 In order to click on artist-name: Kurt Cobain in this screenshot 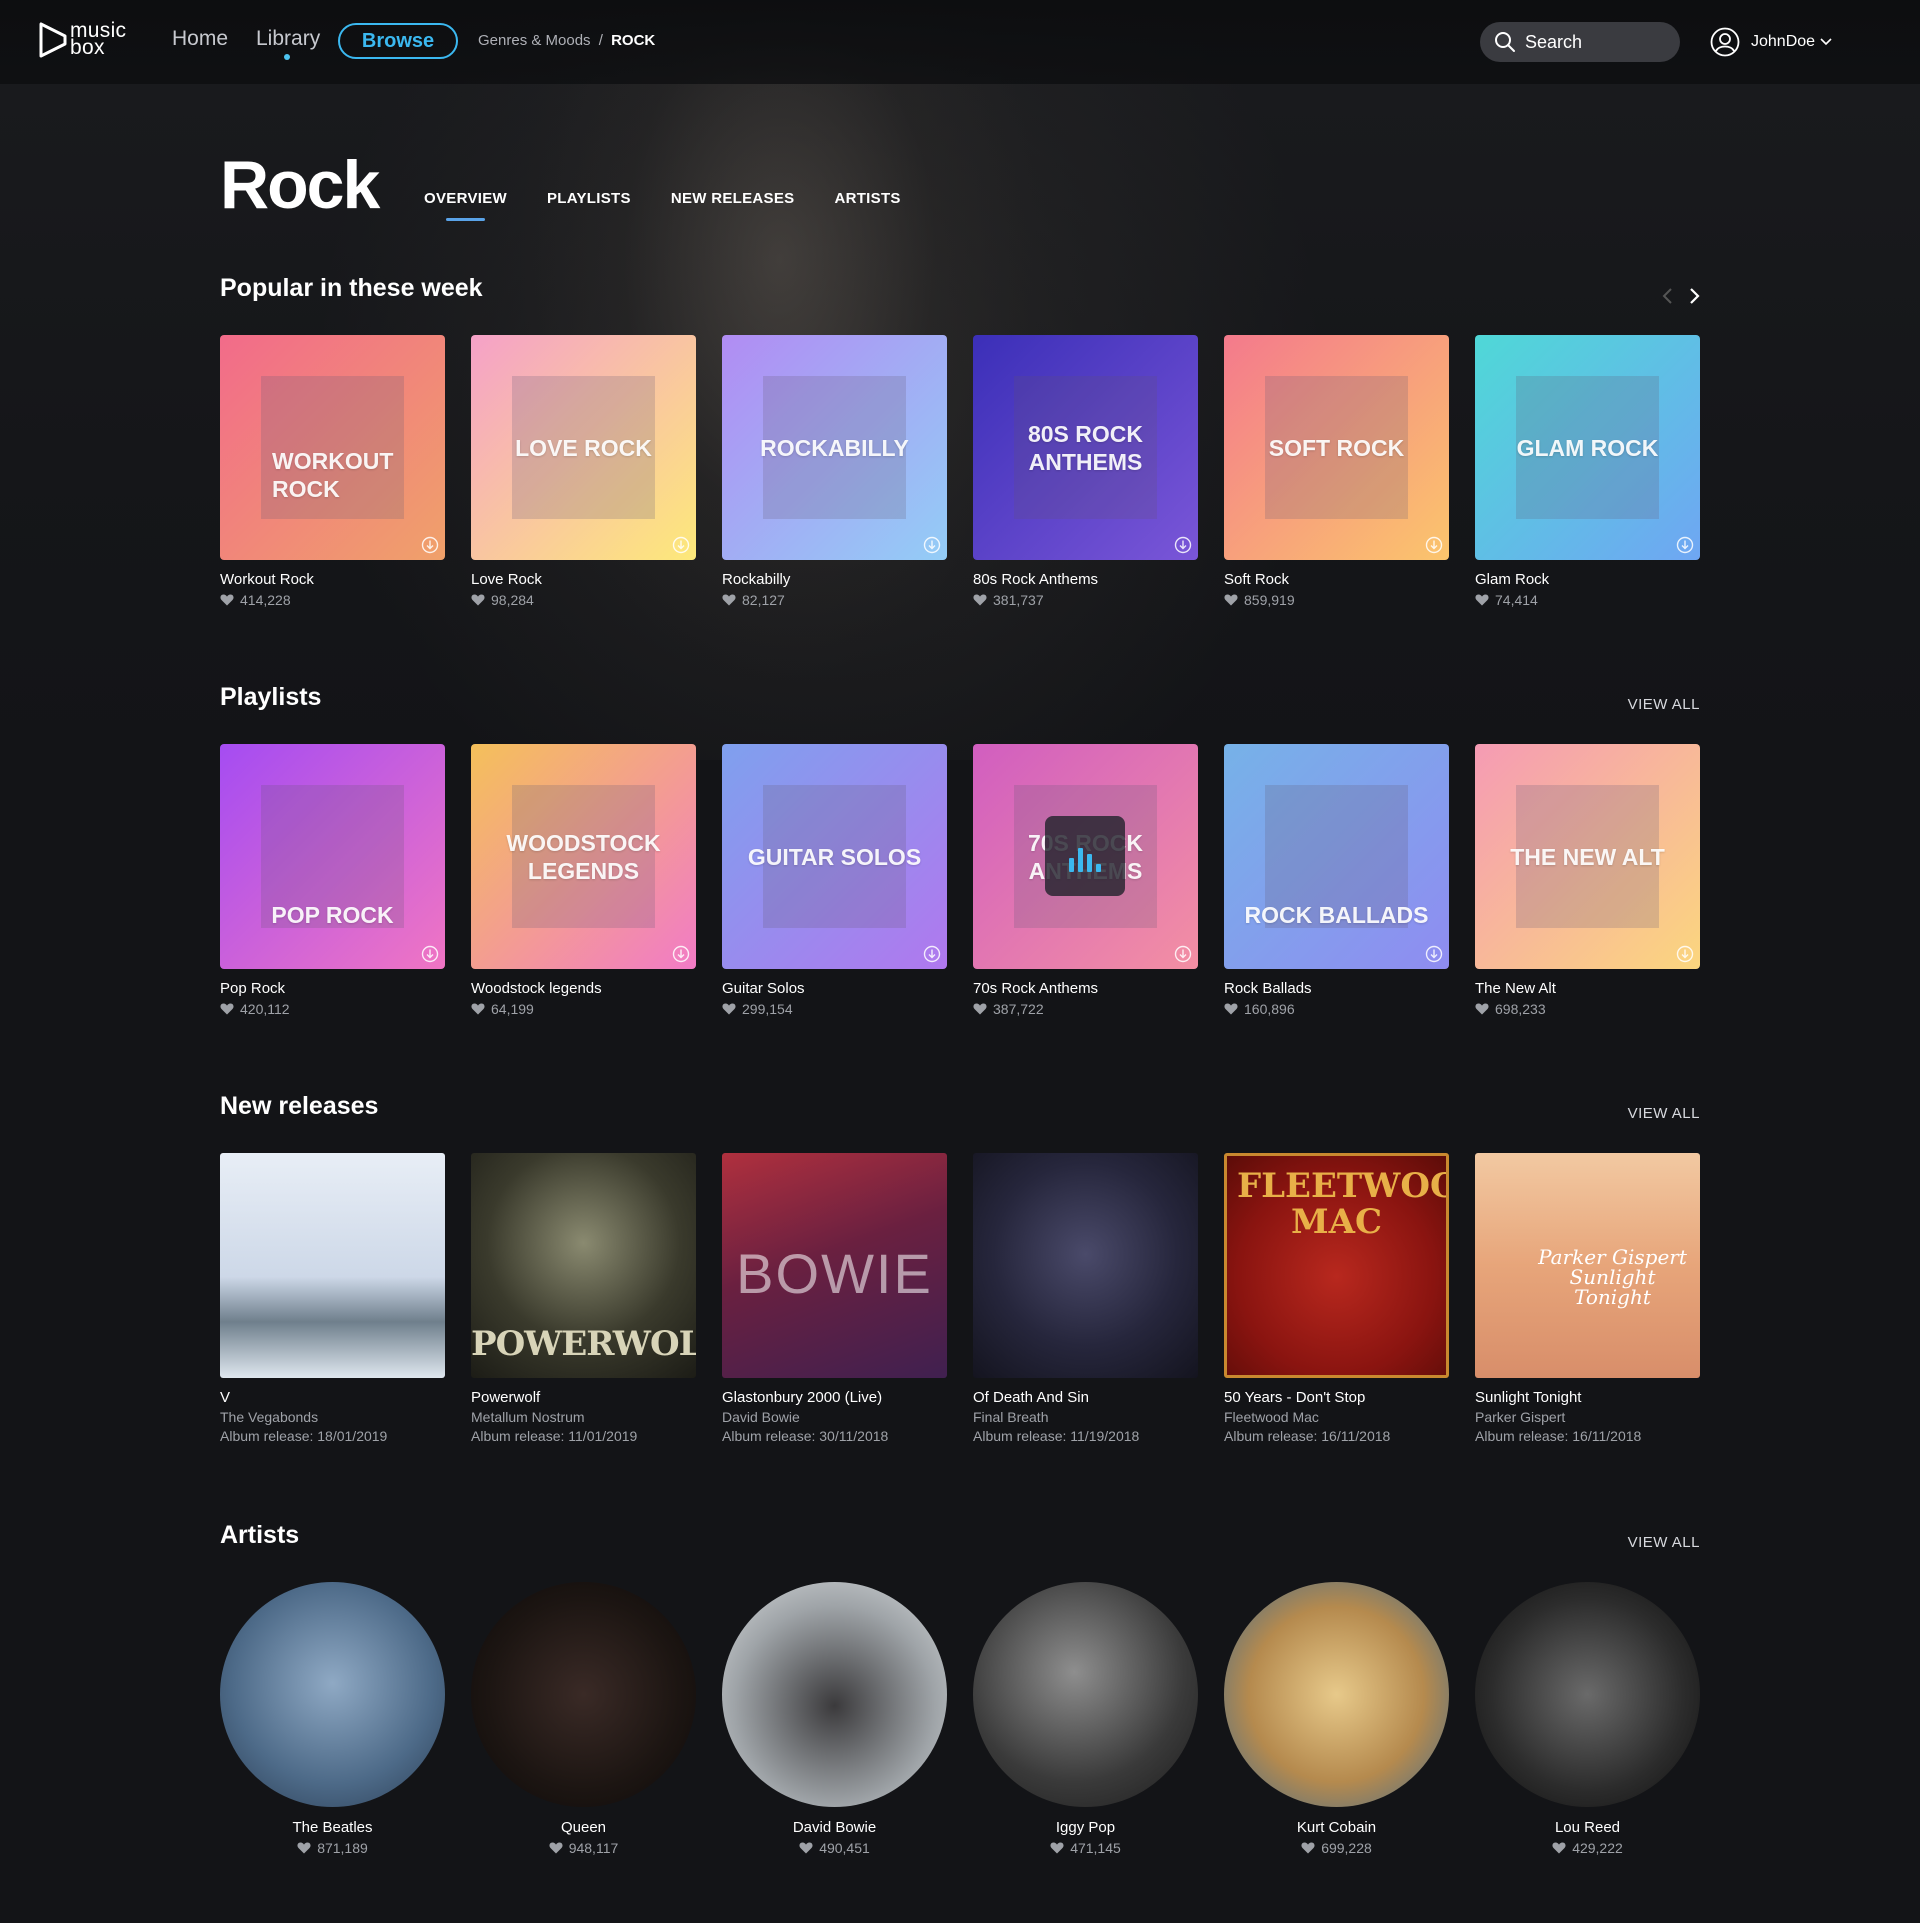, I will do `click(1336, 1827)`.